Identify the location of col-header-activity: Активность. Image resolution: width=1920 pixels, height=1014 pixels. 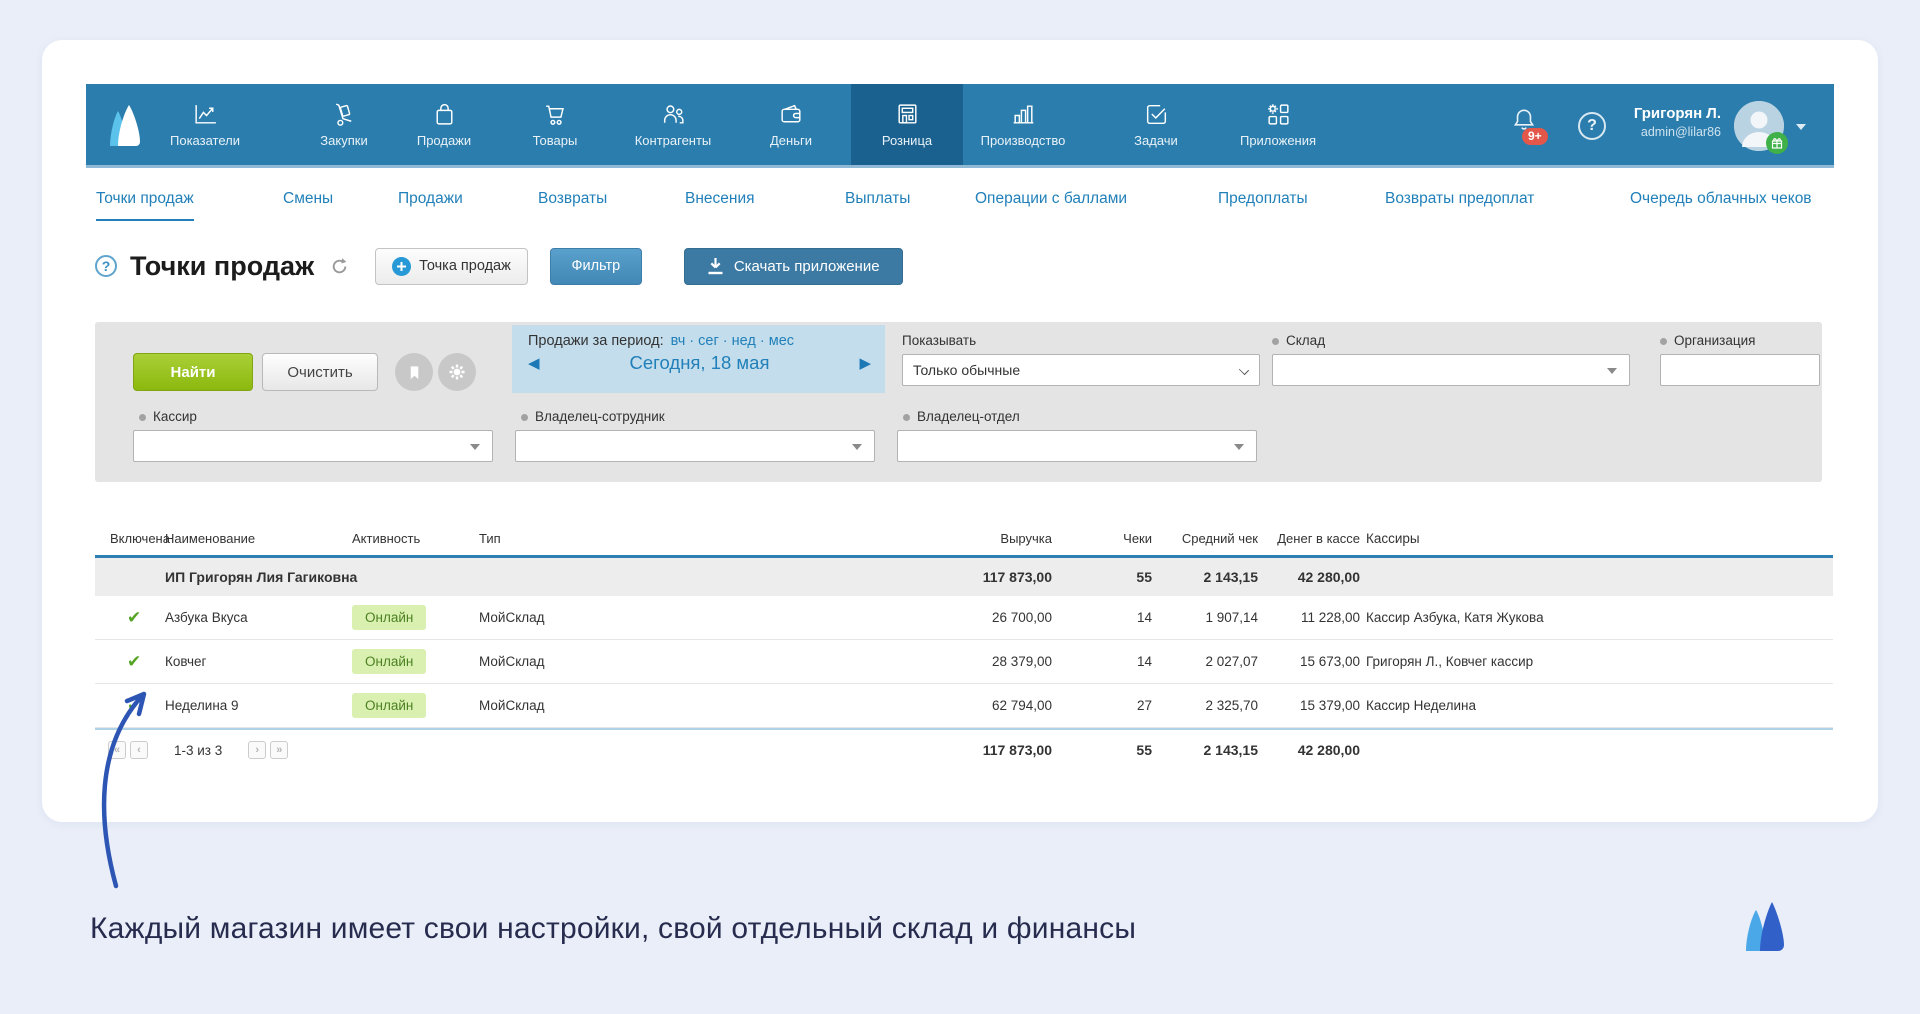
(415, 538).